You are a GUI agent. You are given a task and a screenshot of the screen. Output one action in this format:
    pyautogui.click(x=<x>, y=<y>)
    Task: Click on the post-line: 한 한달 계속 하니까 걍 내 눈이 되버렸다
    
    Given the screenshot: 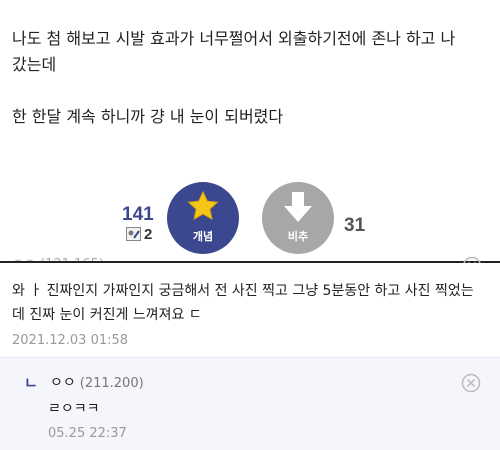 What is the action you would take?
    pyautogui.click(x=148, y=116)
    